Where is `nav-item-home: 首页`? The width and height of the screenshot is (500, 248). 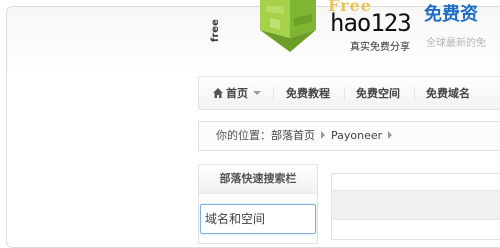 nav-item-home: 首页 is located at coordinates (237, 93).